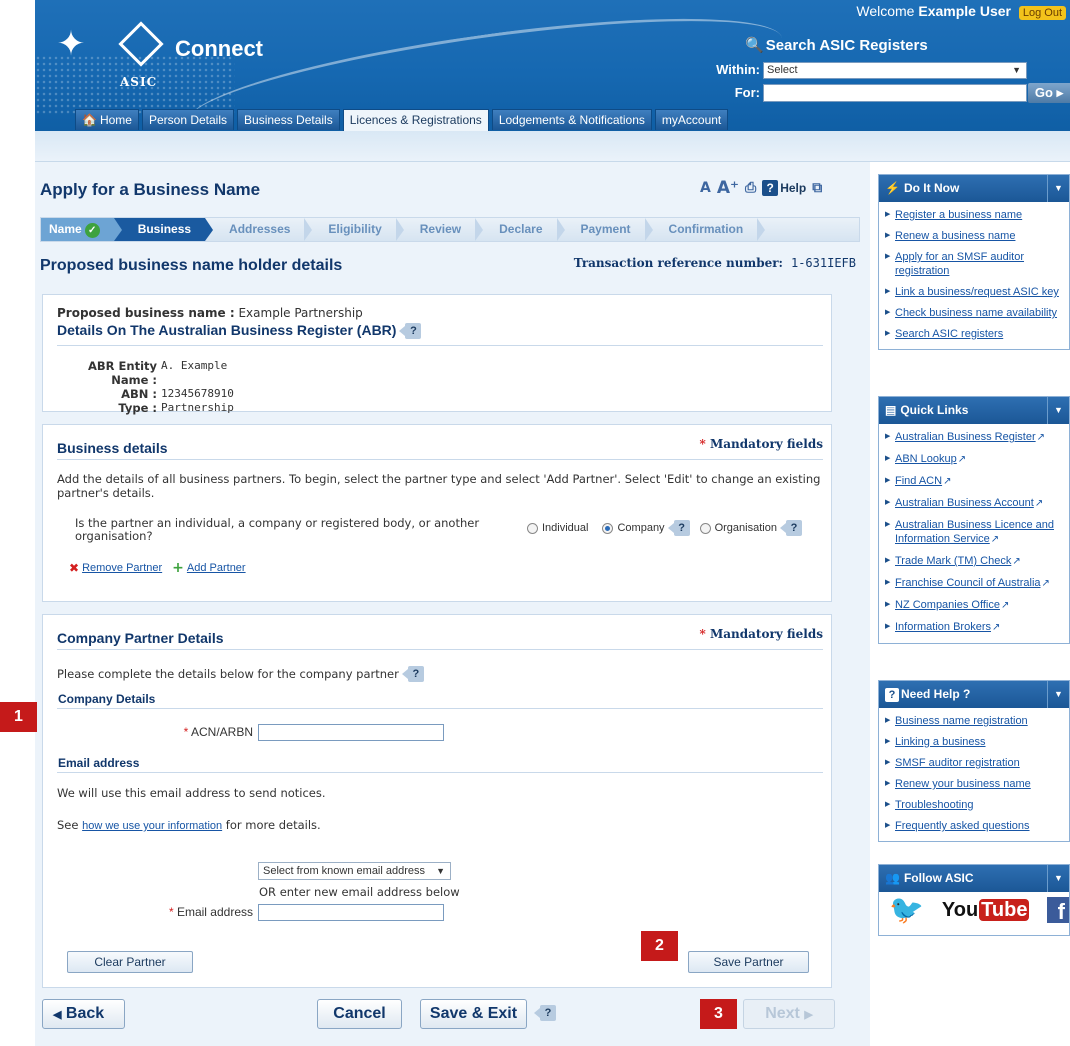  I want to click on sidebar-link: Search ASIC registers, so click(975, 334).